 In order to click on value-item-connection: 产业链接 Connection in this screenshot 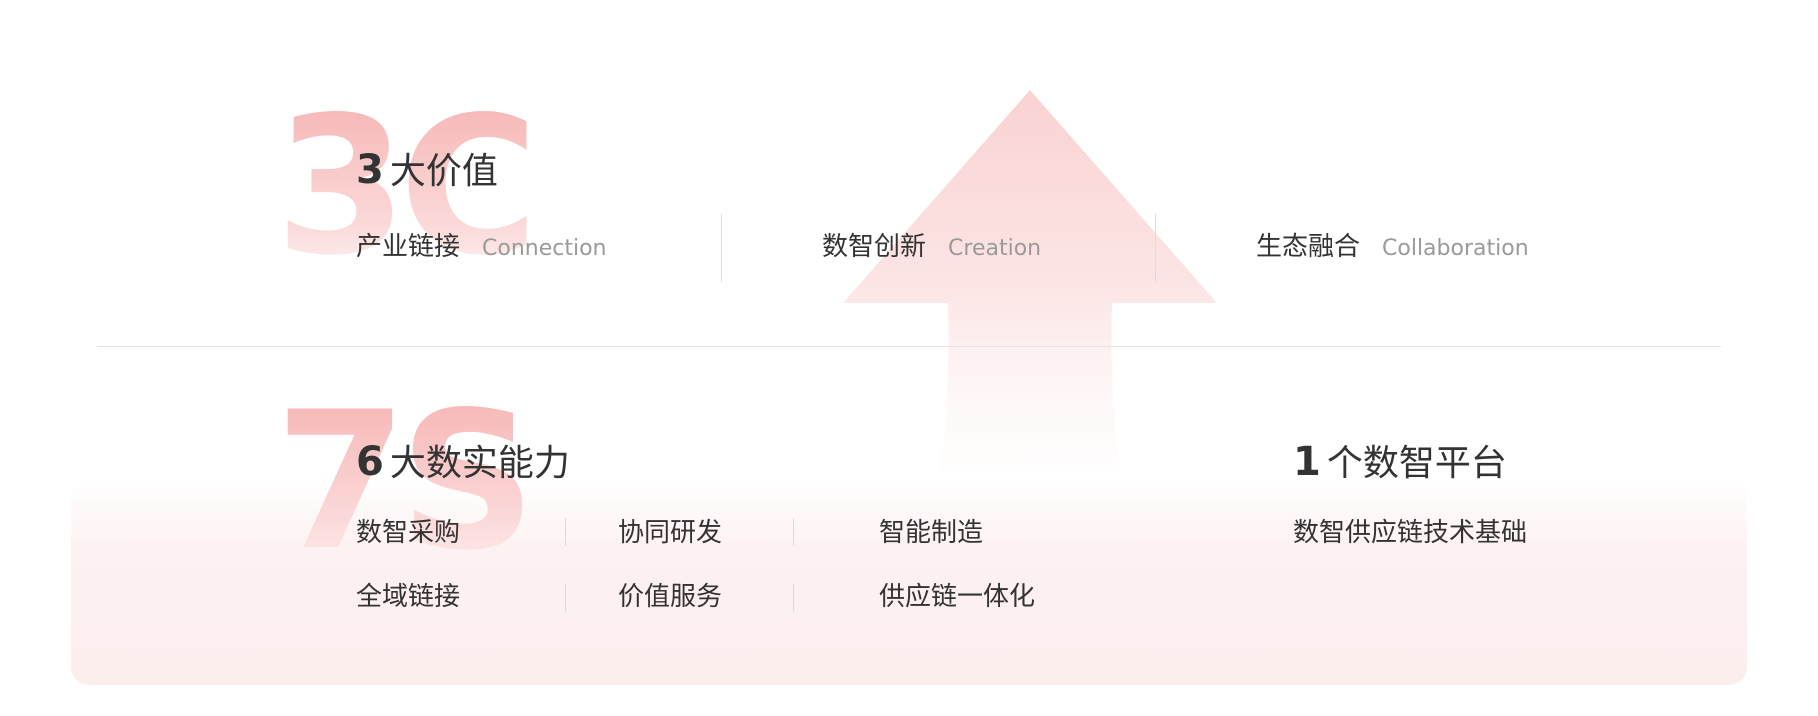, I will do `click(481, 247)`.